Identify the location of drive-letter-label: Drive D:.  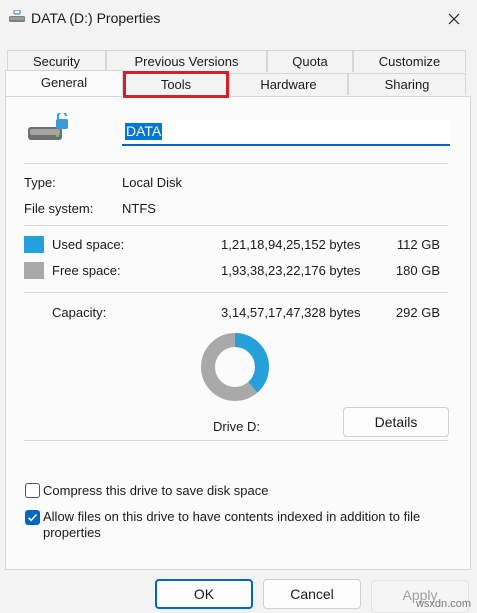
(236, 426).